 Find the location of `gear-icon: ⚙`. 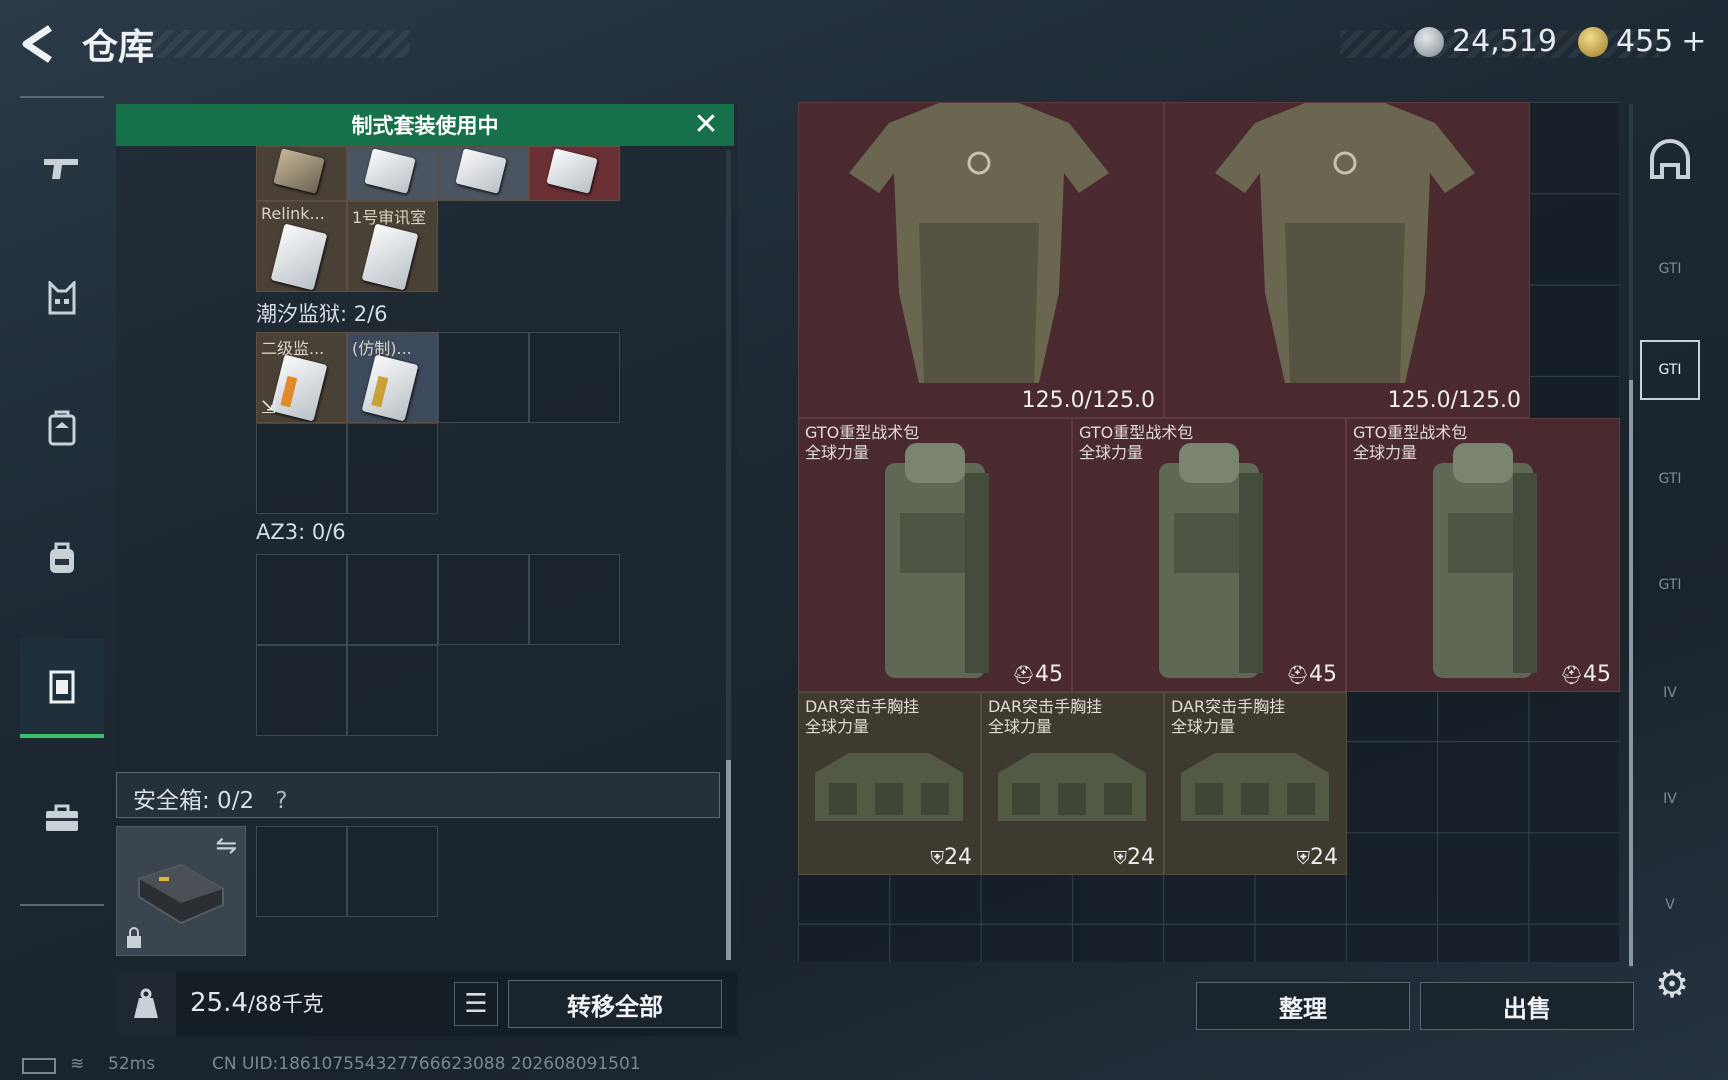

gear-icon: ⚙ is located at coordinates (1672, 984).